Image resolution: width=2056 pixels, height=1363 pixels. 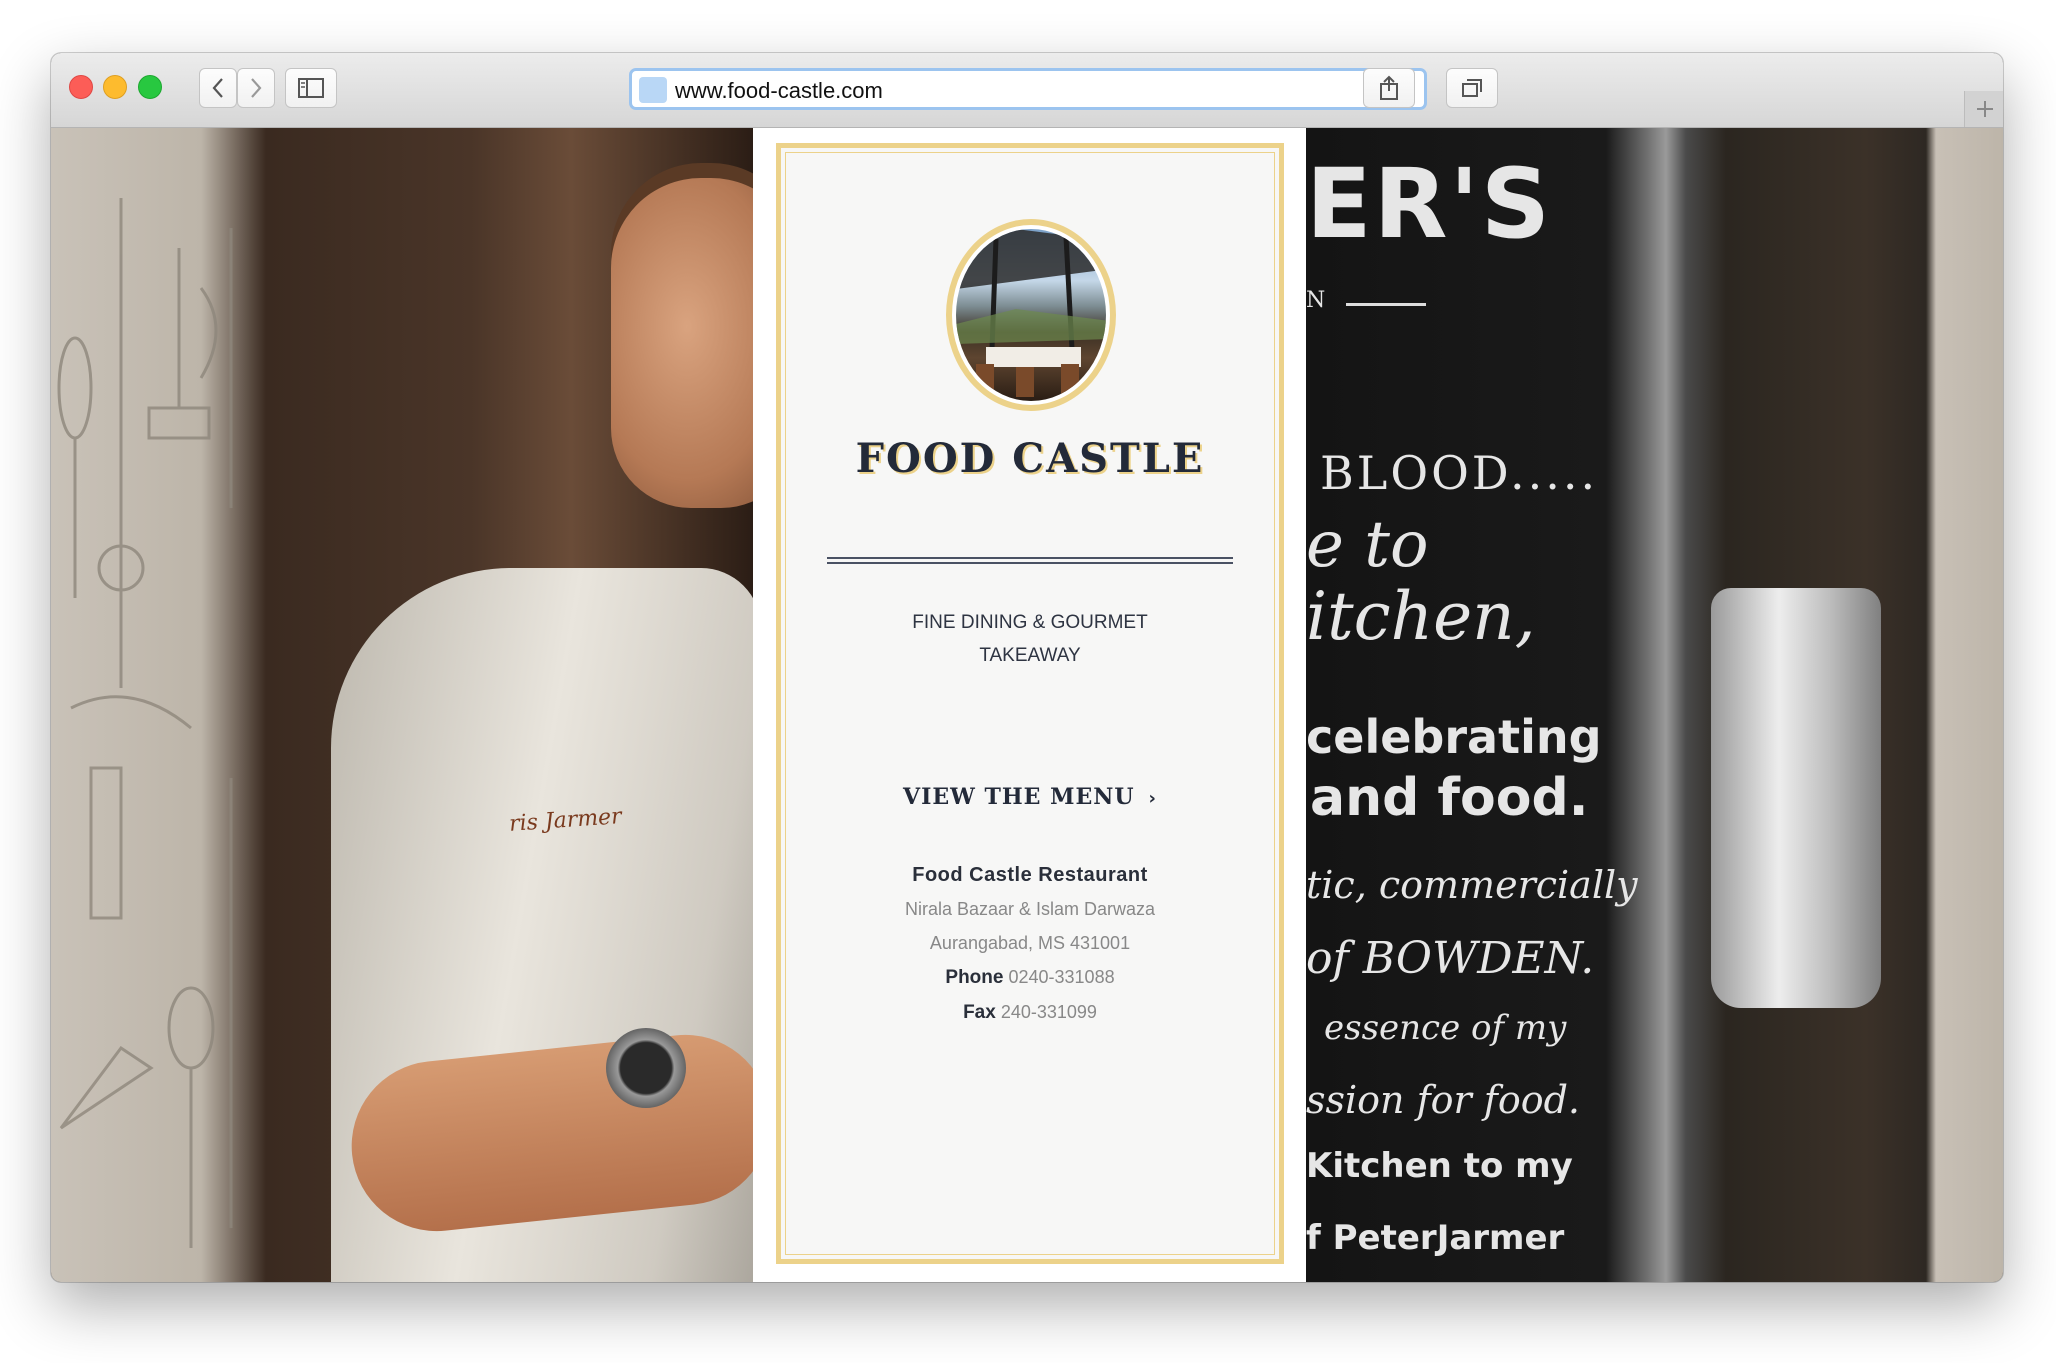 I want to click on plus-icon, so click(x=1984, y=109).